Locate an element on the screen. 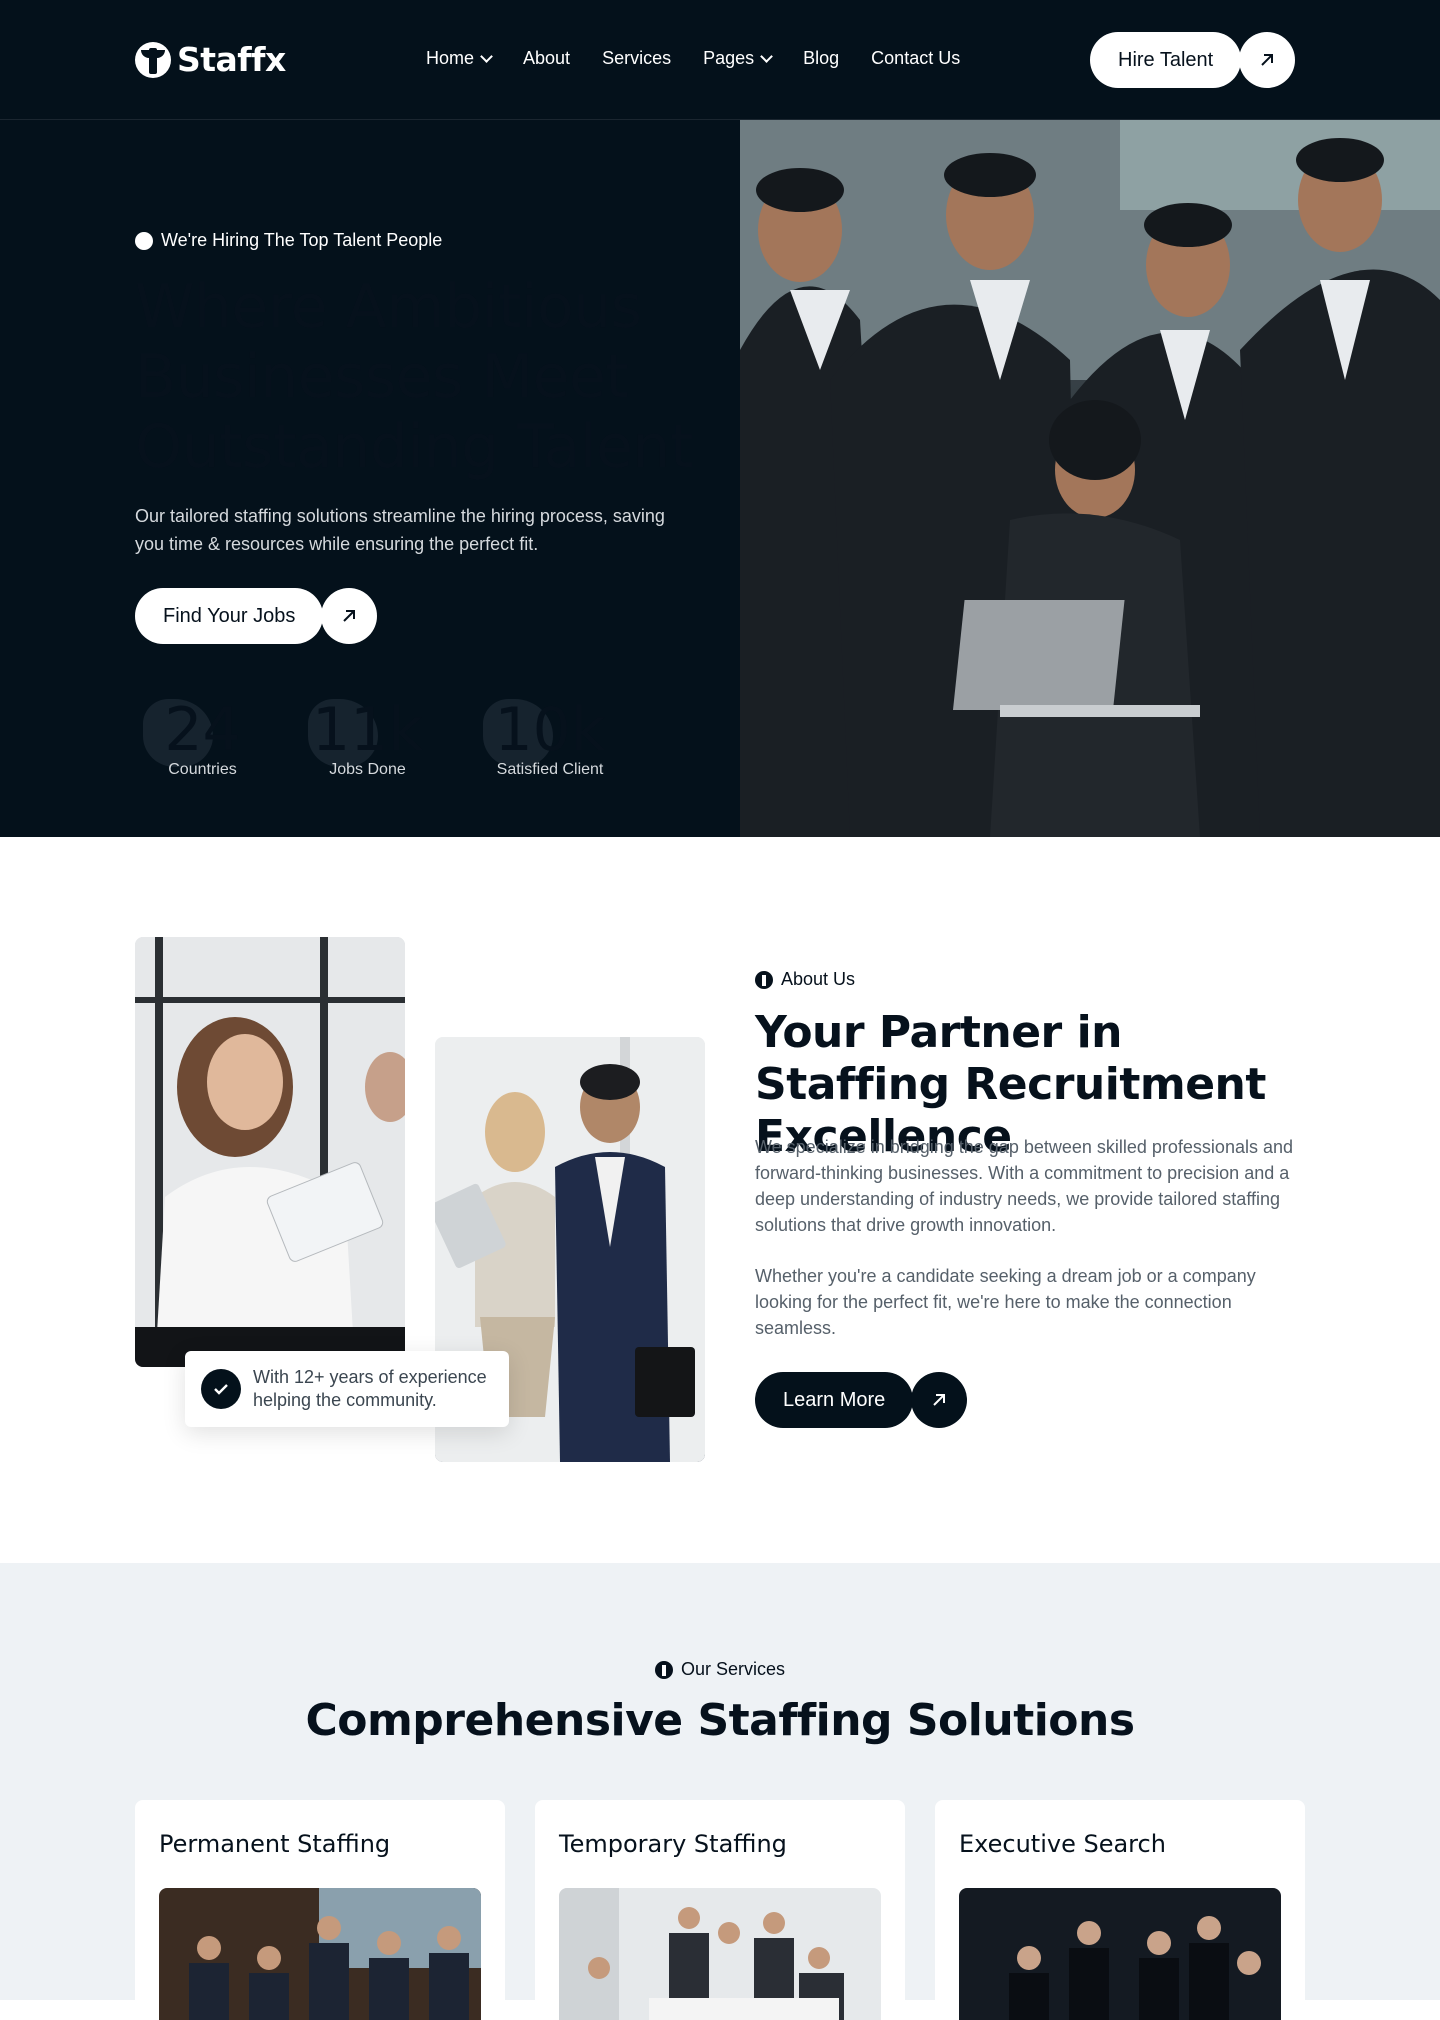  service-card-permanent: Permanent Staffing is located at coordinates (320, 1910).